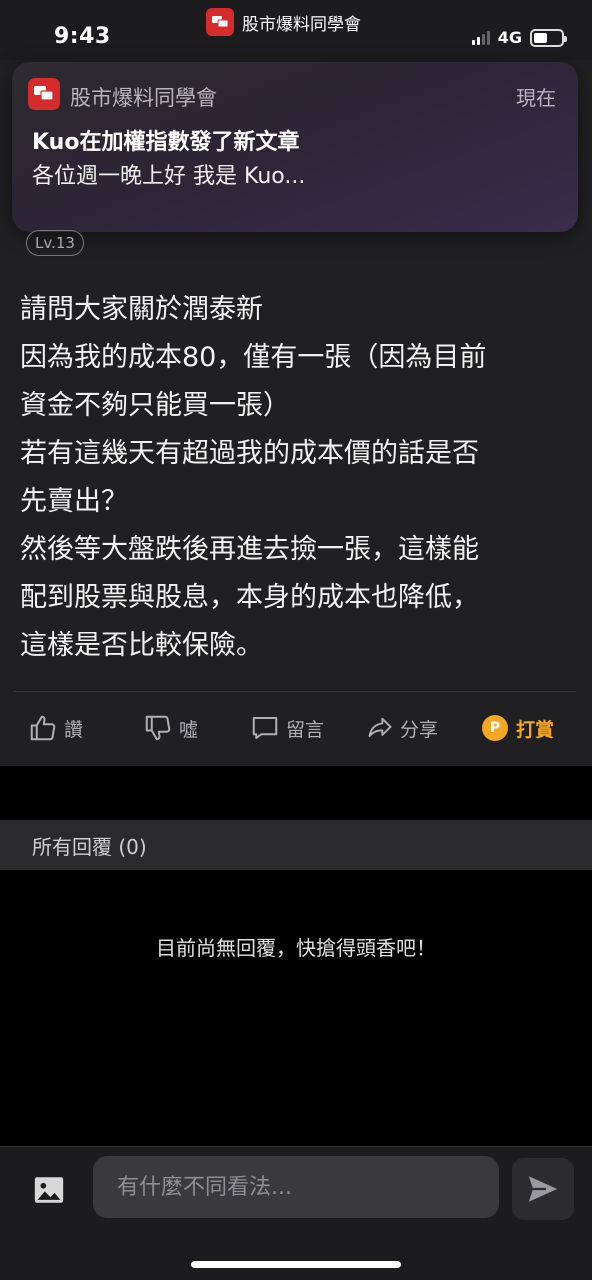 The image size is (592, 1280). I want to click on share-icon, so click(380, 727).